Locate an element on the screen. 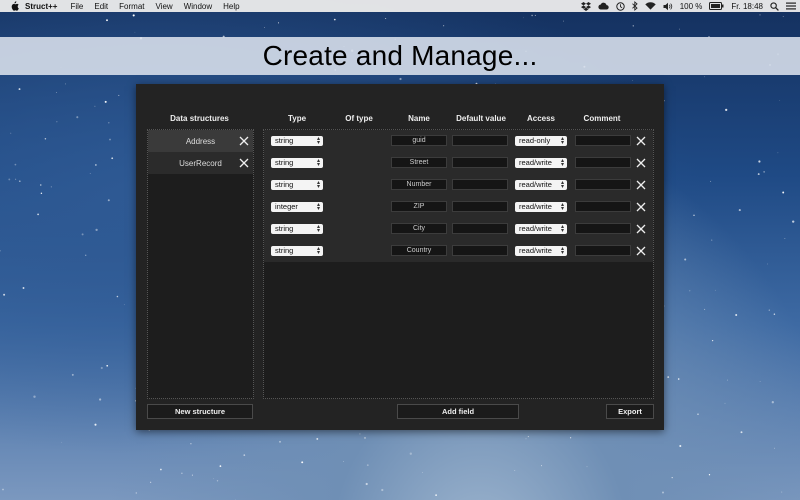 This screenshot has width=800, height=500. battery-percentage: 100 % is located at coordinates (691, 6).